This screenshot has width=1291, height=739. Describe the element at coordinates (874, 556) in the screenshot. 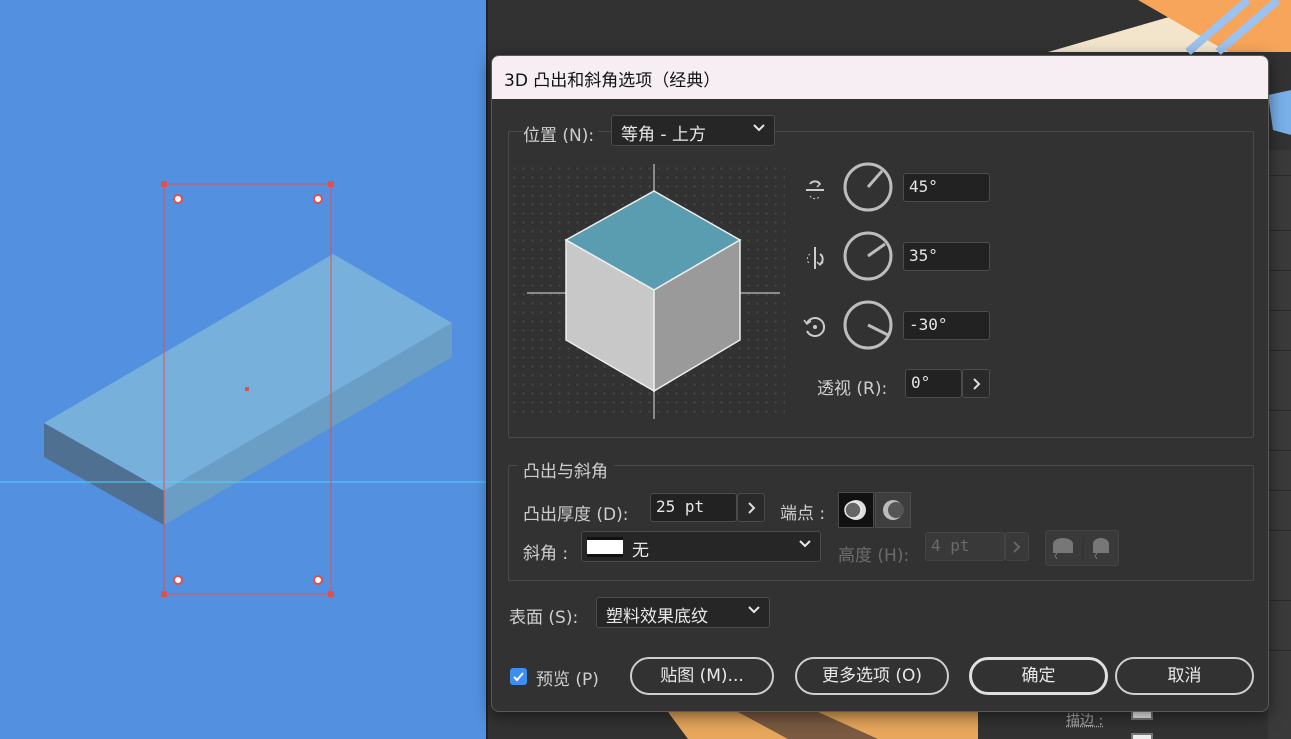

I see `bevel-height-label: 高度 (H):` at that location.